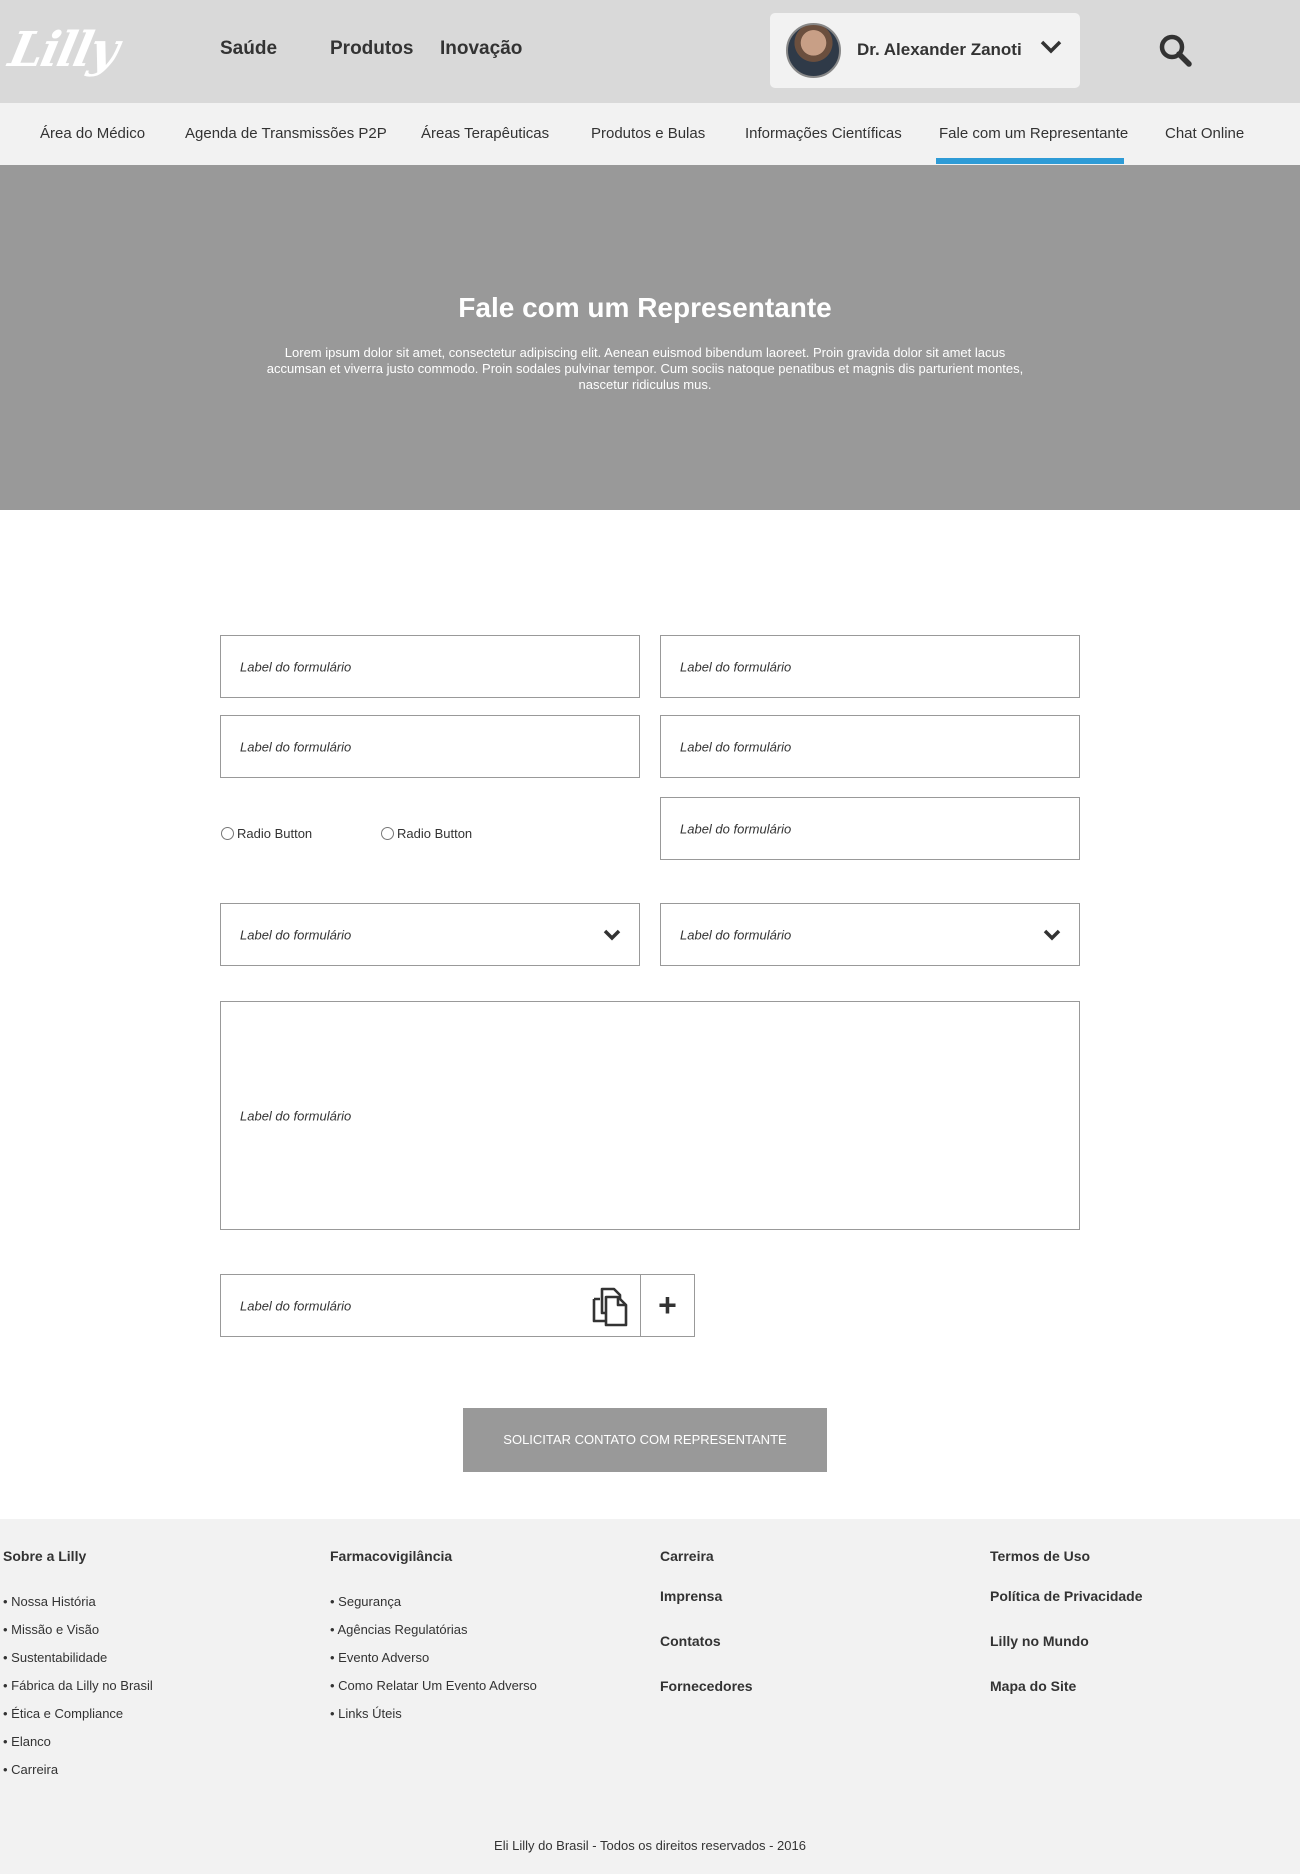 The width and height of the screenshot is (1300, 1874). I want to click on avatar, so click(813, 50).